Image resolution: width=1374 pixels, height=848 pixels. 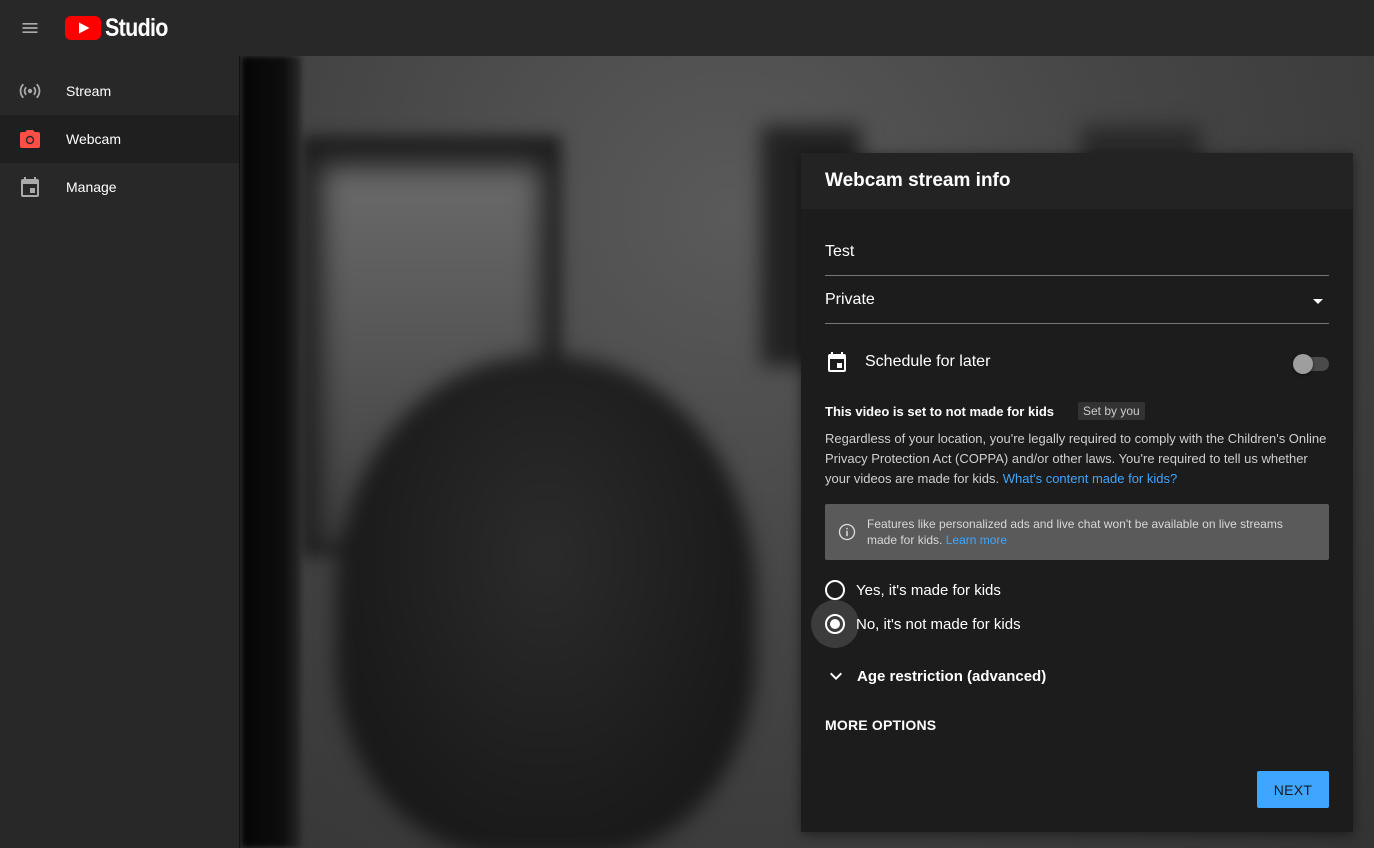 I want to click on preview-edge, so click(x=271, y=452).